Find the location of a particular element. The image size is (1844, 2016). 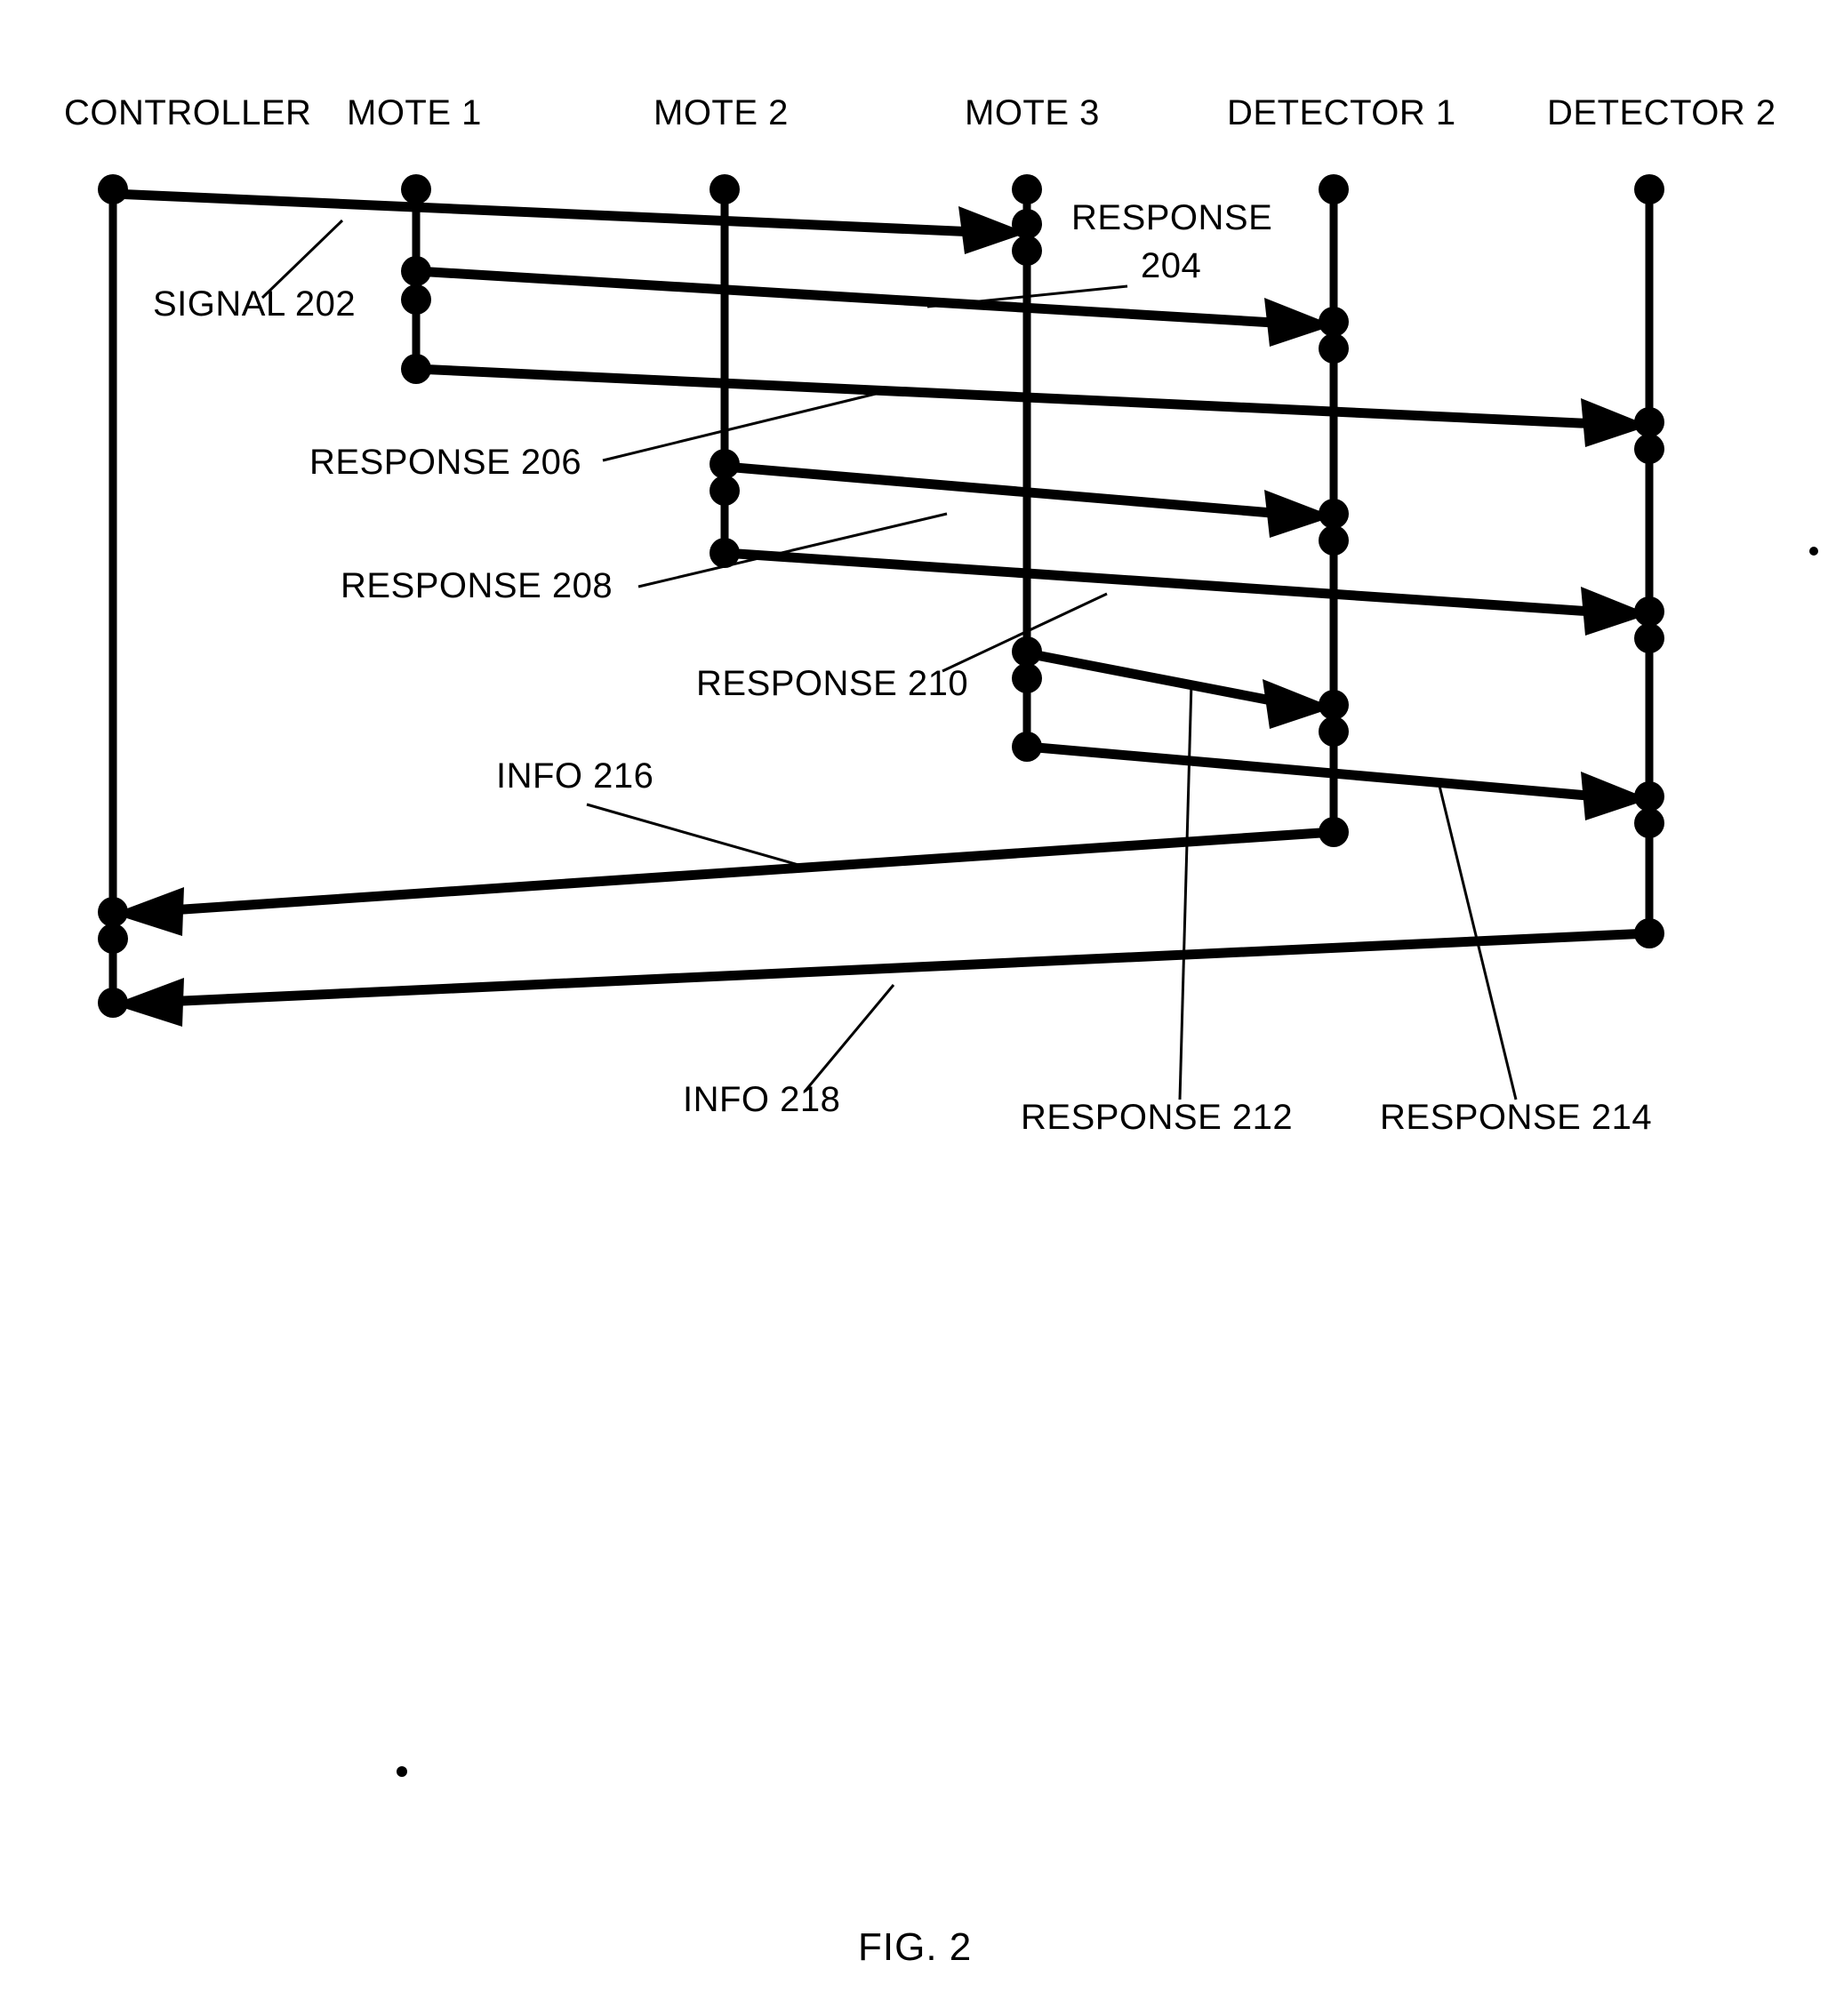

event-dot-detector2-resp206b is located at coordinates (1649, 449).